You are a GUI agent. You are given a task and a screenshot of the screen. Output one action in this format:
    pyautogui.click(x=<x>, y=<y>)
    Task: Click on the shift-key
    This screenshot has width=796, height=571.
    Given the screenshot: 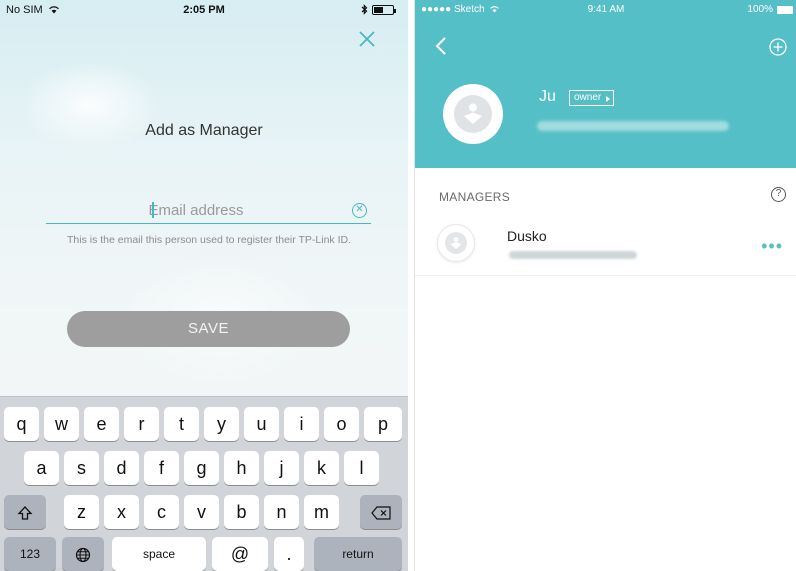 What is the action you would take?
    pyautogui.click(x=25, y=512)
    